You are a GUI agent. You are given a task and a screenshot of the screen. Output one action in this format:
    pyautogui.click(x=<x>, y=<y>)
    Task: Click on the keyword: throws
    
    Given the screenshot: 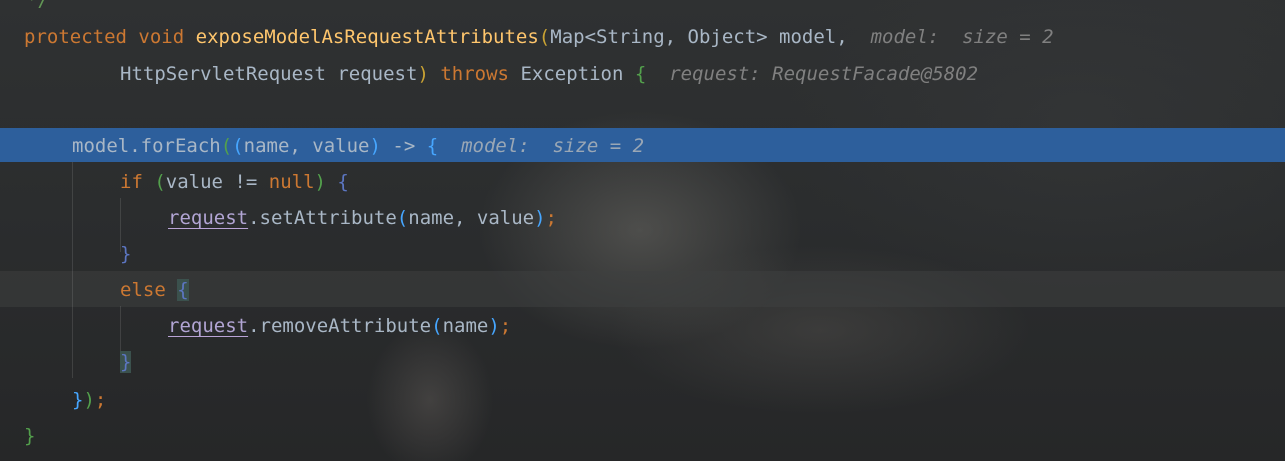 What is the action you would take?
    pyautogui.click(x=474, y=74)
    